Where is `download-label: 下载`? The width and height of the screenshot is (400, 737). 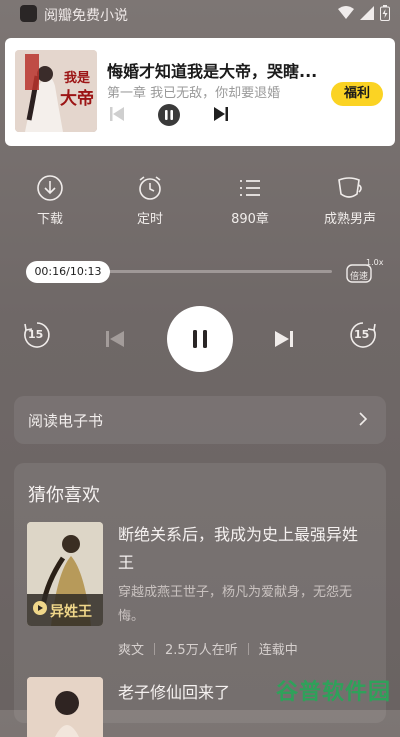 download-label: 下载 is located at coordinates (49, 219).